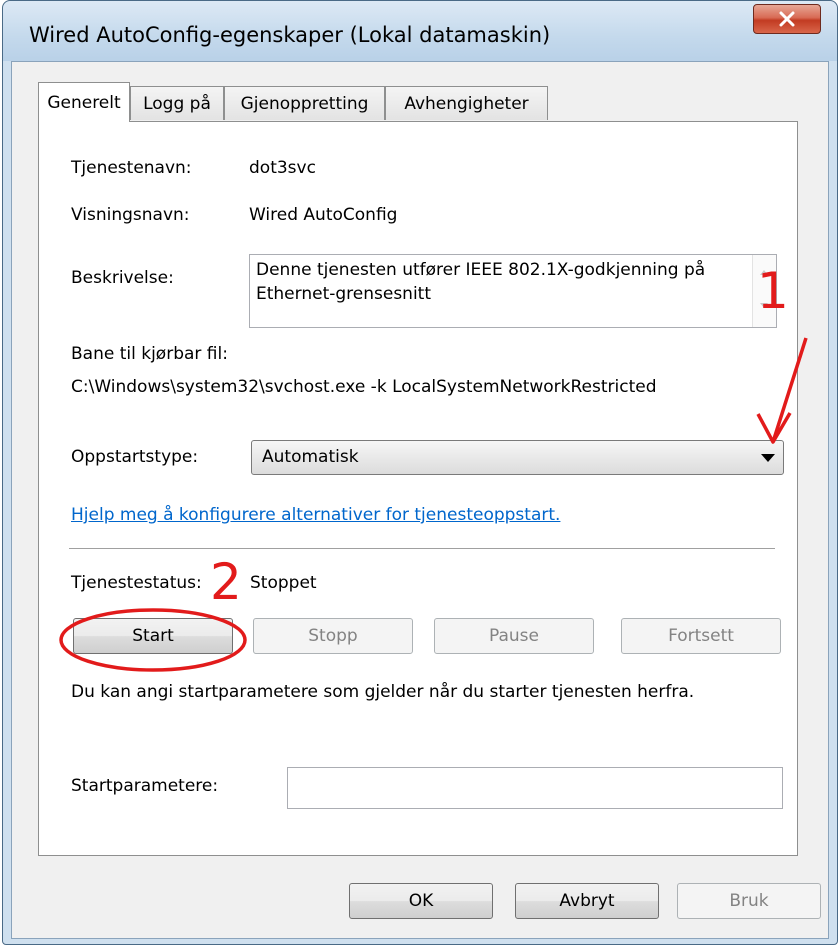  Describe the element at coordinates (282, 168) in the screenshot. I see `service-name-value: dot3svc` at that location.